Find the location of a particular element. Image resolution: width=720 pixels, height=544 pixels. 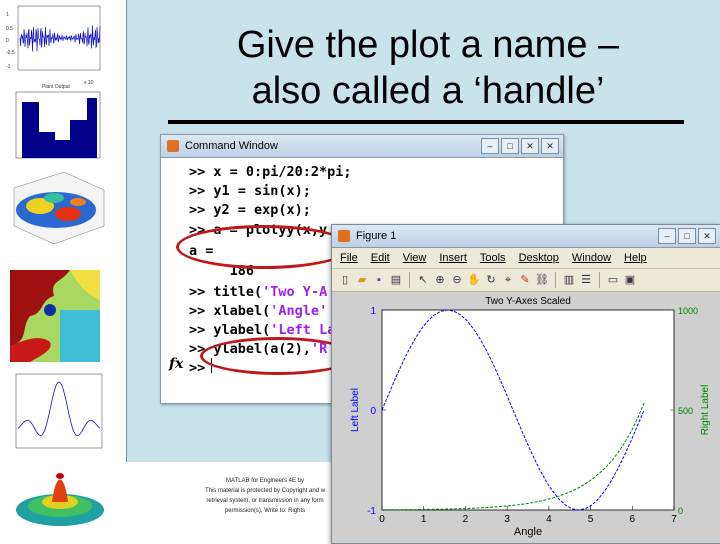

arrow-icon: ↖ is located at coordinates (423, 280).